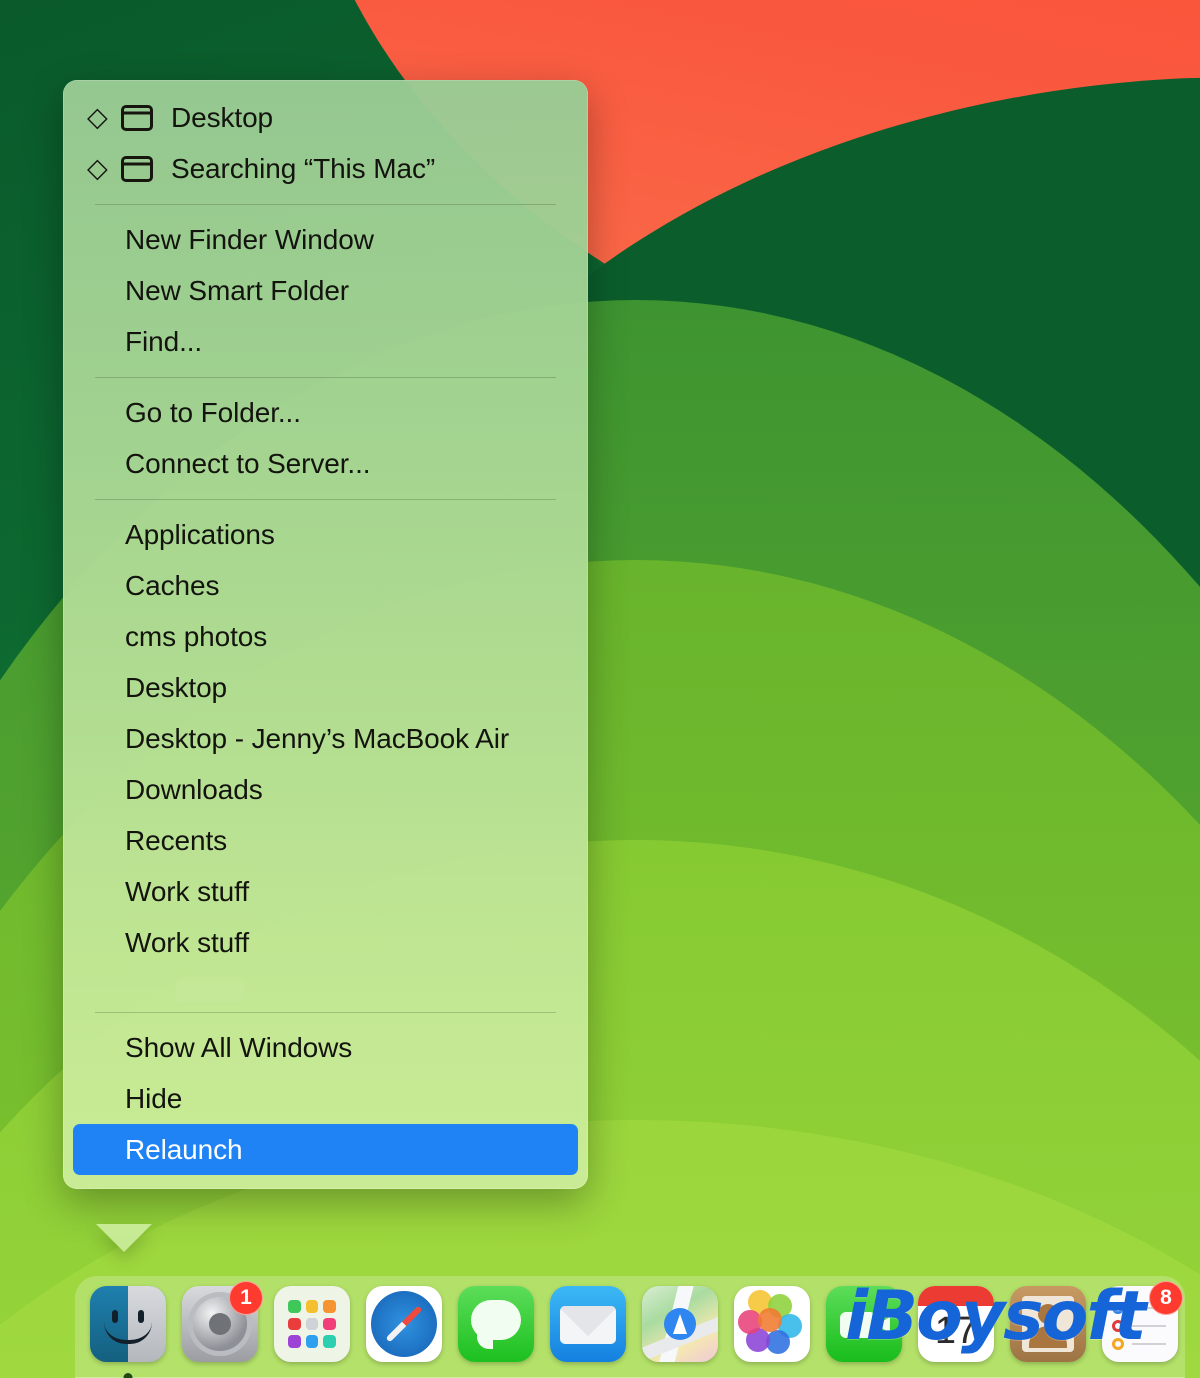 The height and width of the screenshot is (1378, 1200). I want to click on menu-item-show-all-windows: Show All Windows, so click(325, 1047).